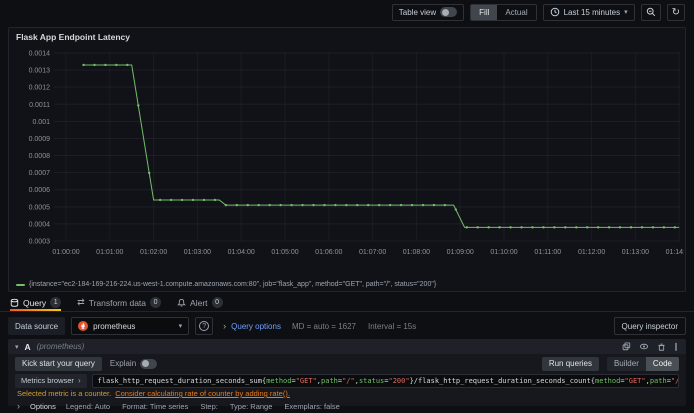  Describe the element at coordinates (81, 302) in the screenshot. I see `transform-icon: ⇄` at that location.